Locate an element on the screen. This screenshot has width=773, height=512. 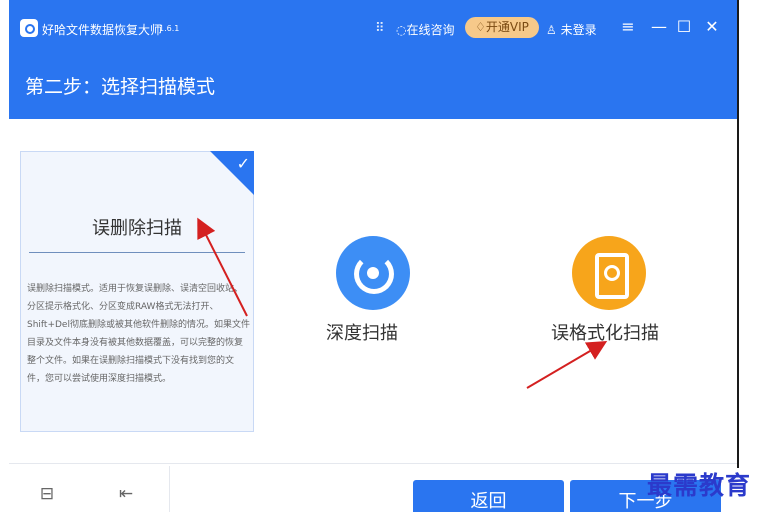
app-version: 1.6.1 is located at coordinates (169, 28).